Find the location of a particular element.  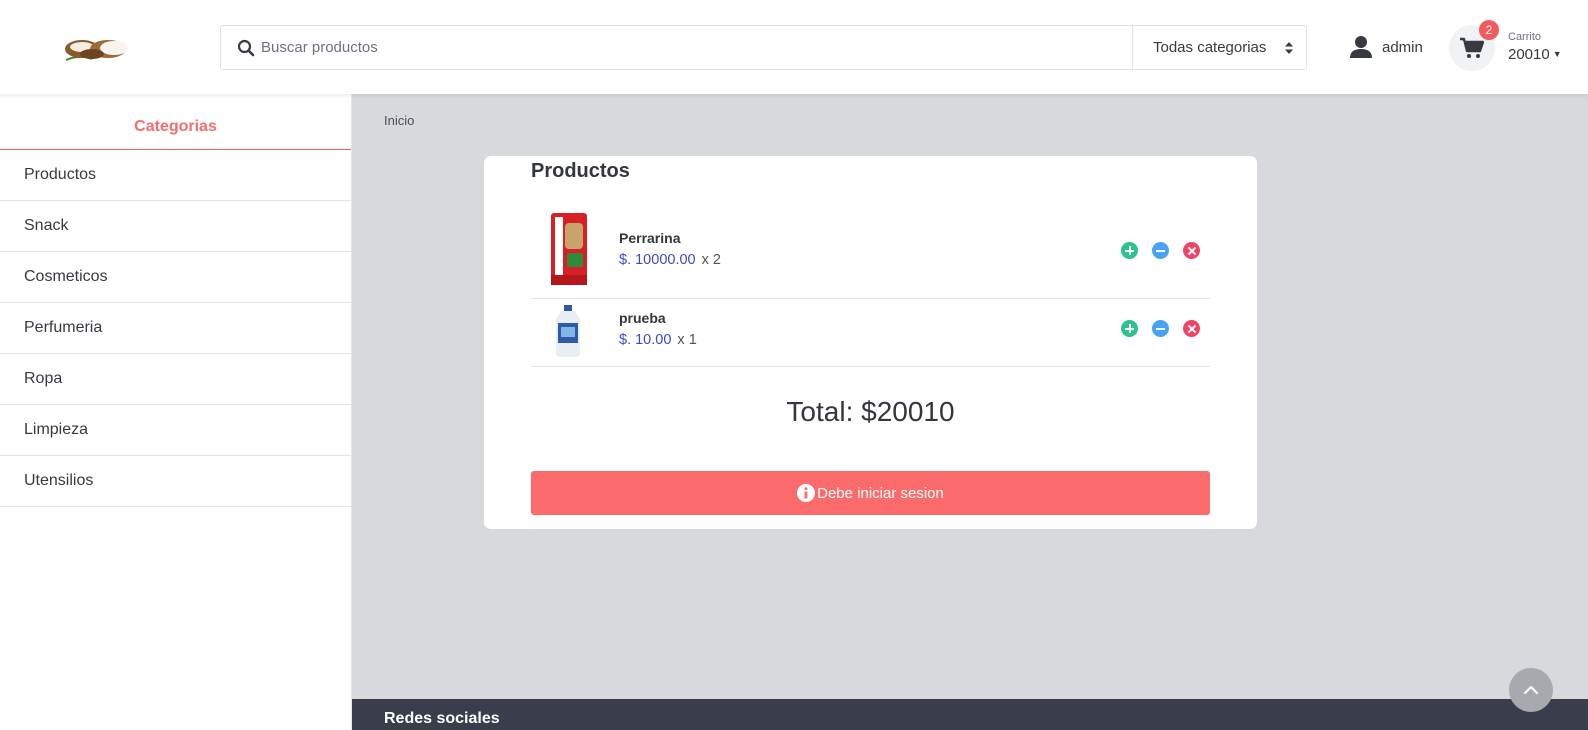

cart-total-label: Total: $20010 is located at coordinates (870, 411).